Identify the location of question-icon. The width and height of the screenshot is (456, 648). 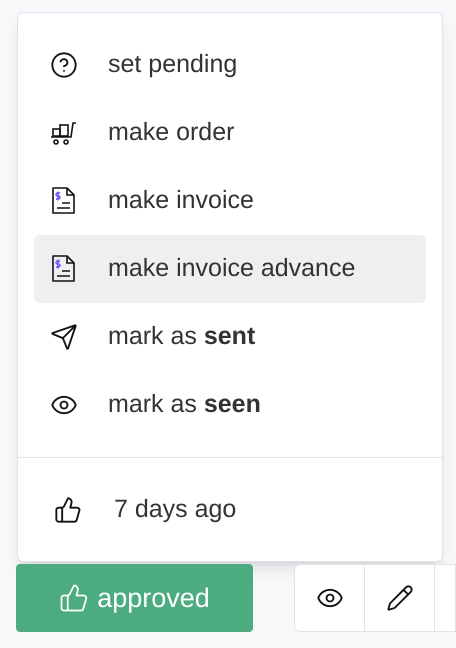
(64, 65).